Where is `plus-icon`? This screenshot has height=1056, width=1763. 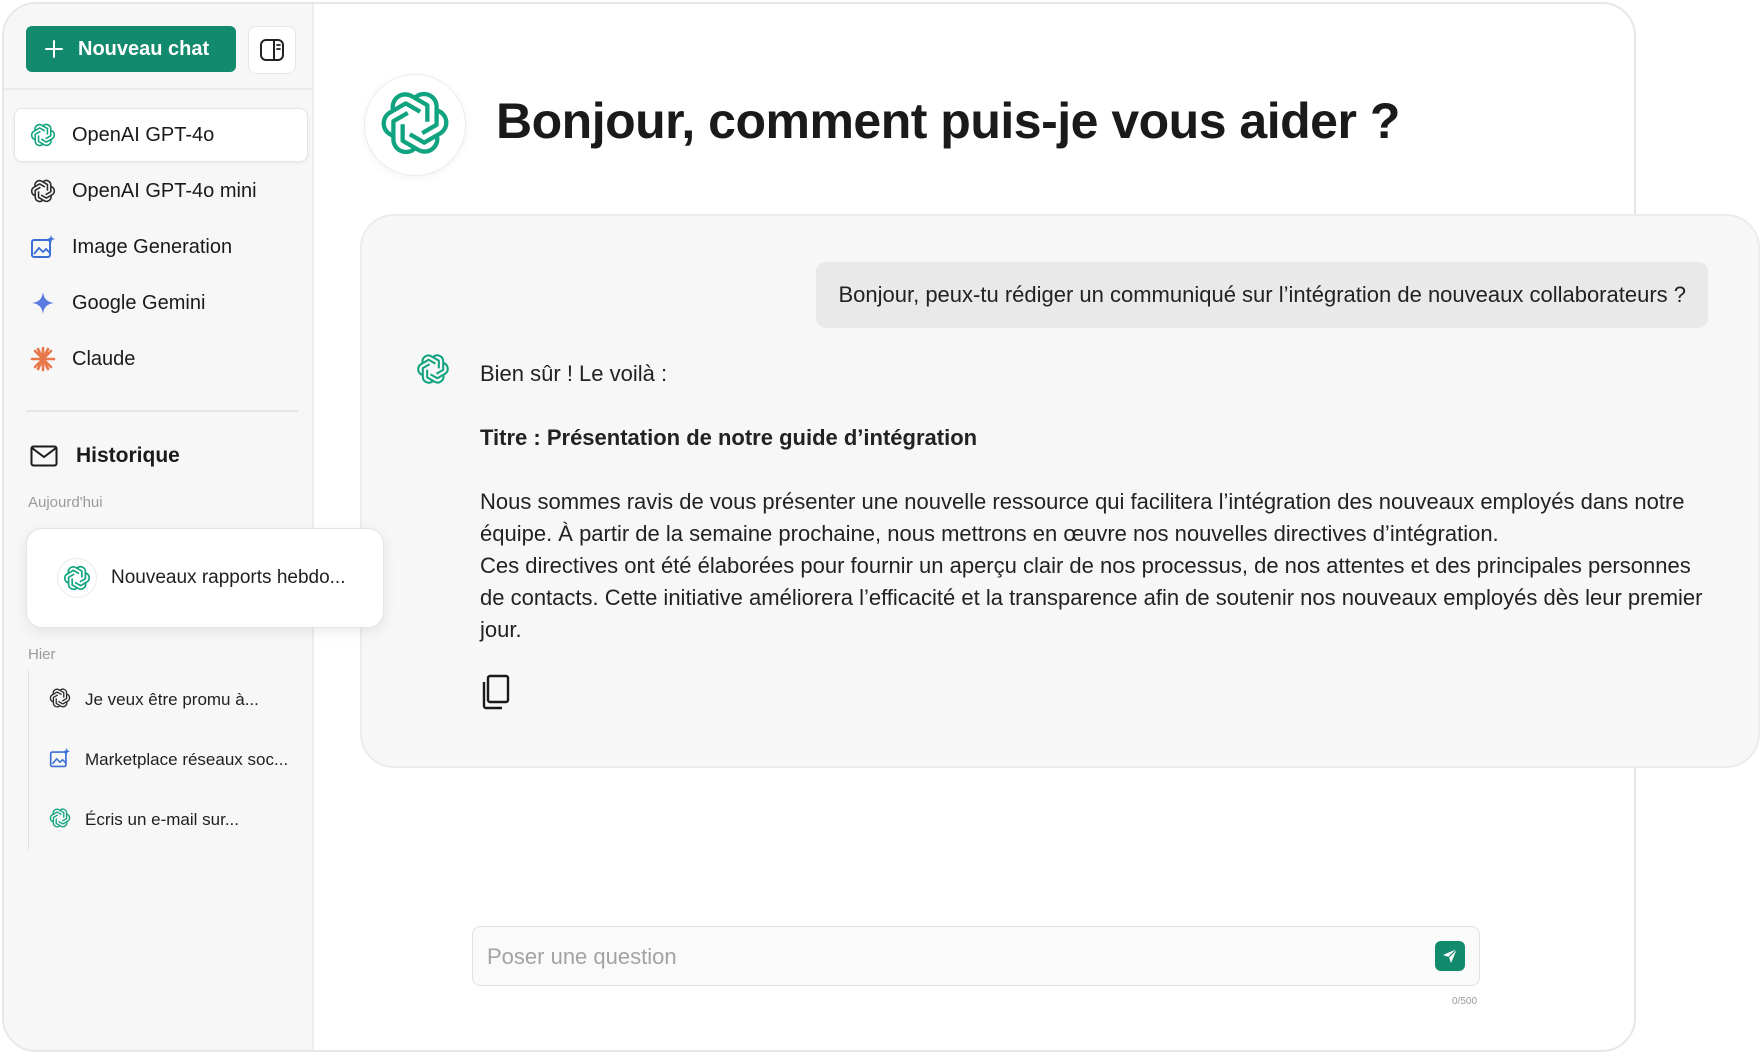 plus-icon is located at coordinates (54, 49).